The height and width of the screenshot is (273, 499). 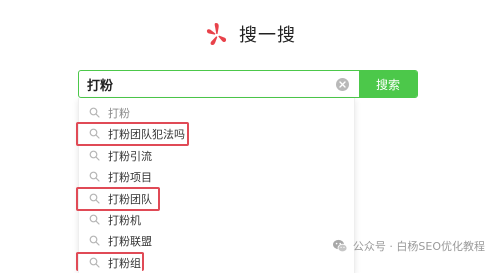 I want to click on suggestion-item: 打粉联盟, so click(x=216, y=240).